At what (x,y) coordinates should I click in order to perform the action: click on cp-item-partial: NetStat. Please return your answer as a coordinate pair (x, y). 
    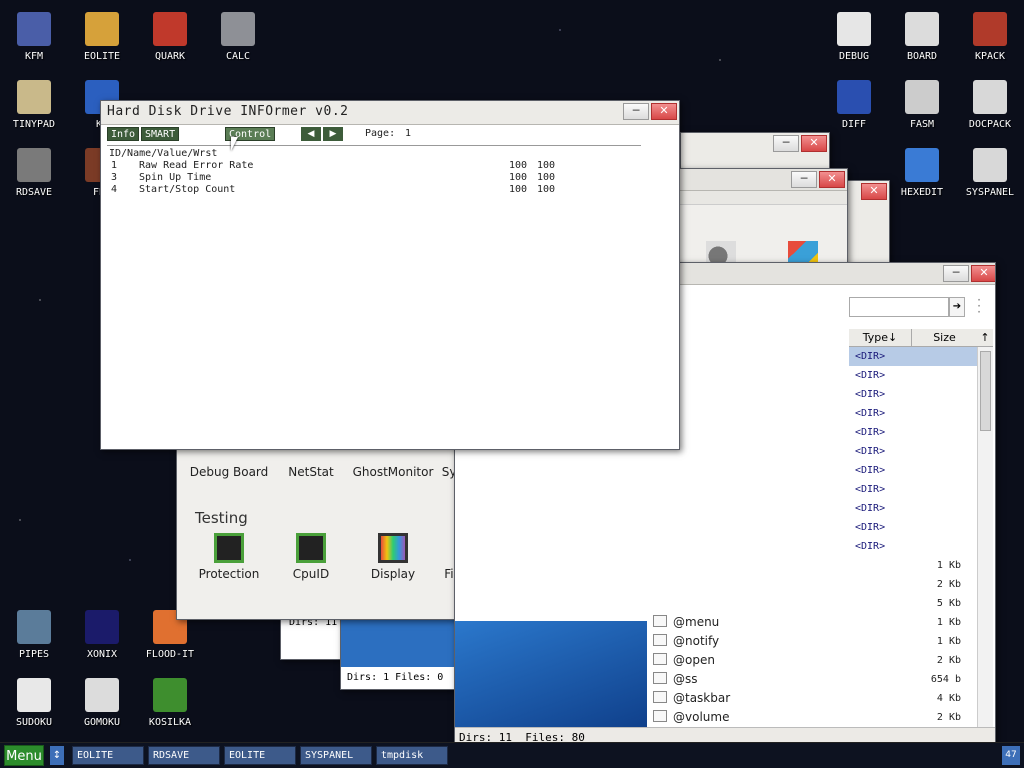
    Looking at the image, I should click on (311, 472).